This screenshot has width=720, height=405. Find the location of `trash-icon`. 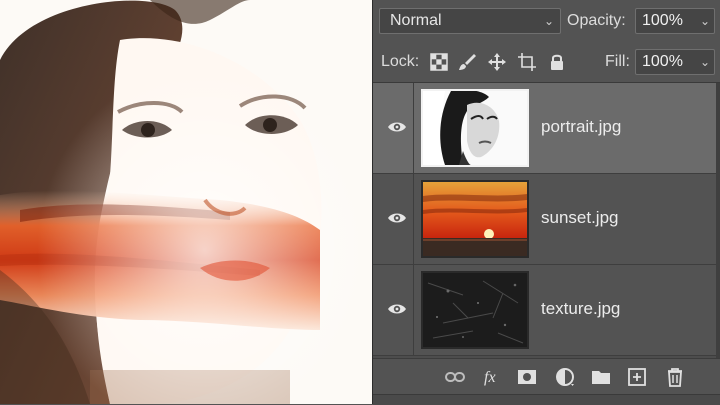

trash-icon is located at coordinates (675, 377).